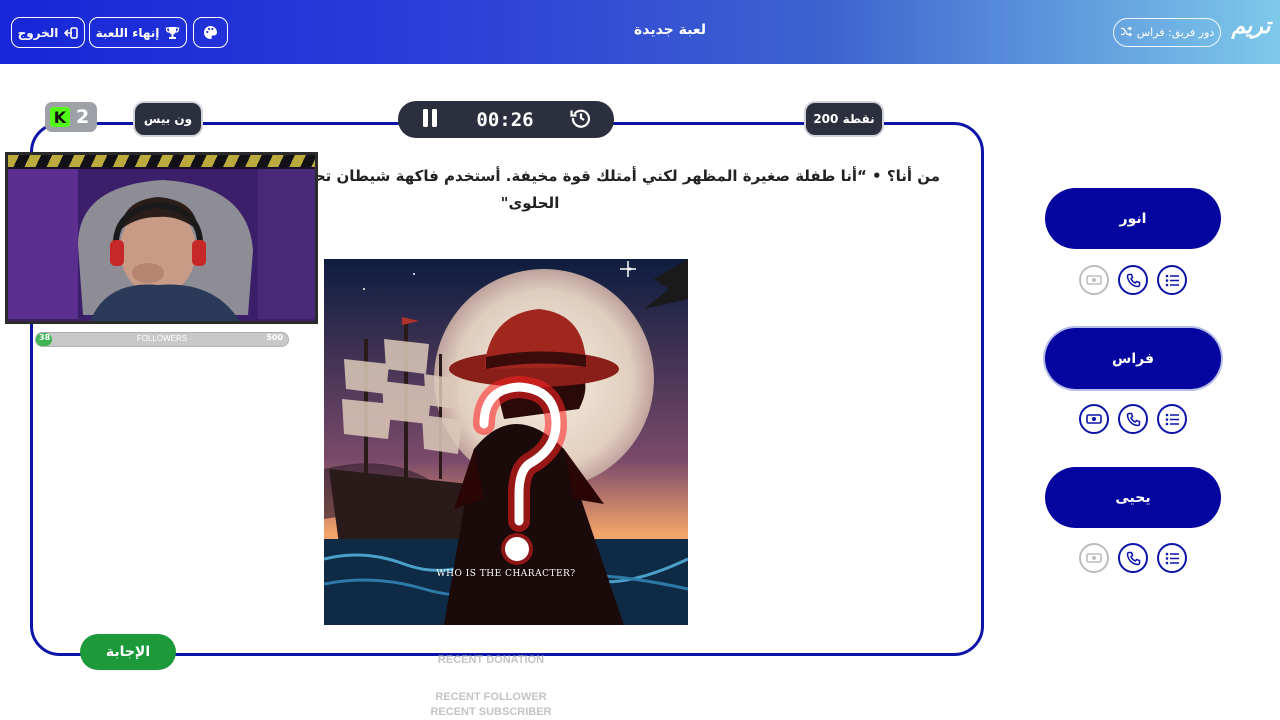  What do you see at coordinates (38, 32) in the screenshot?
I see `exit-button-label: الخروج` at bounding box center [38, 32].